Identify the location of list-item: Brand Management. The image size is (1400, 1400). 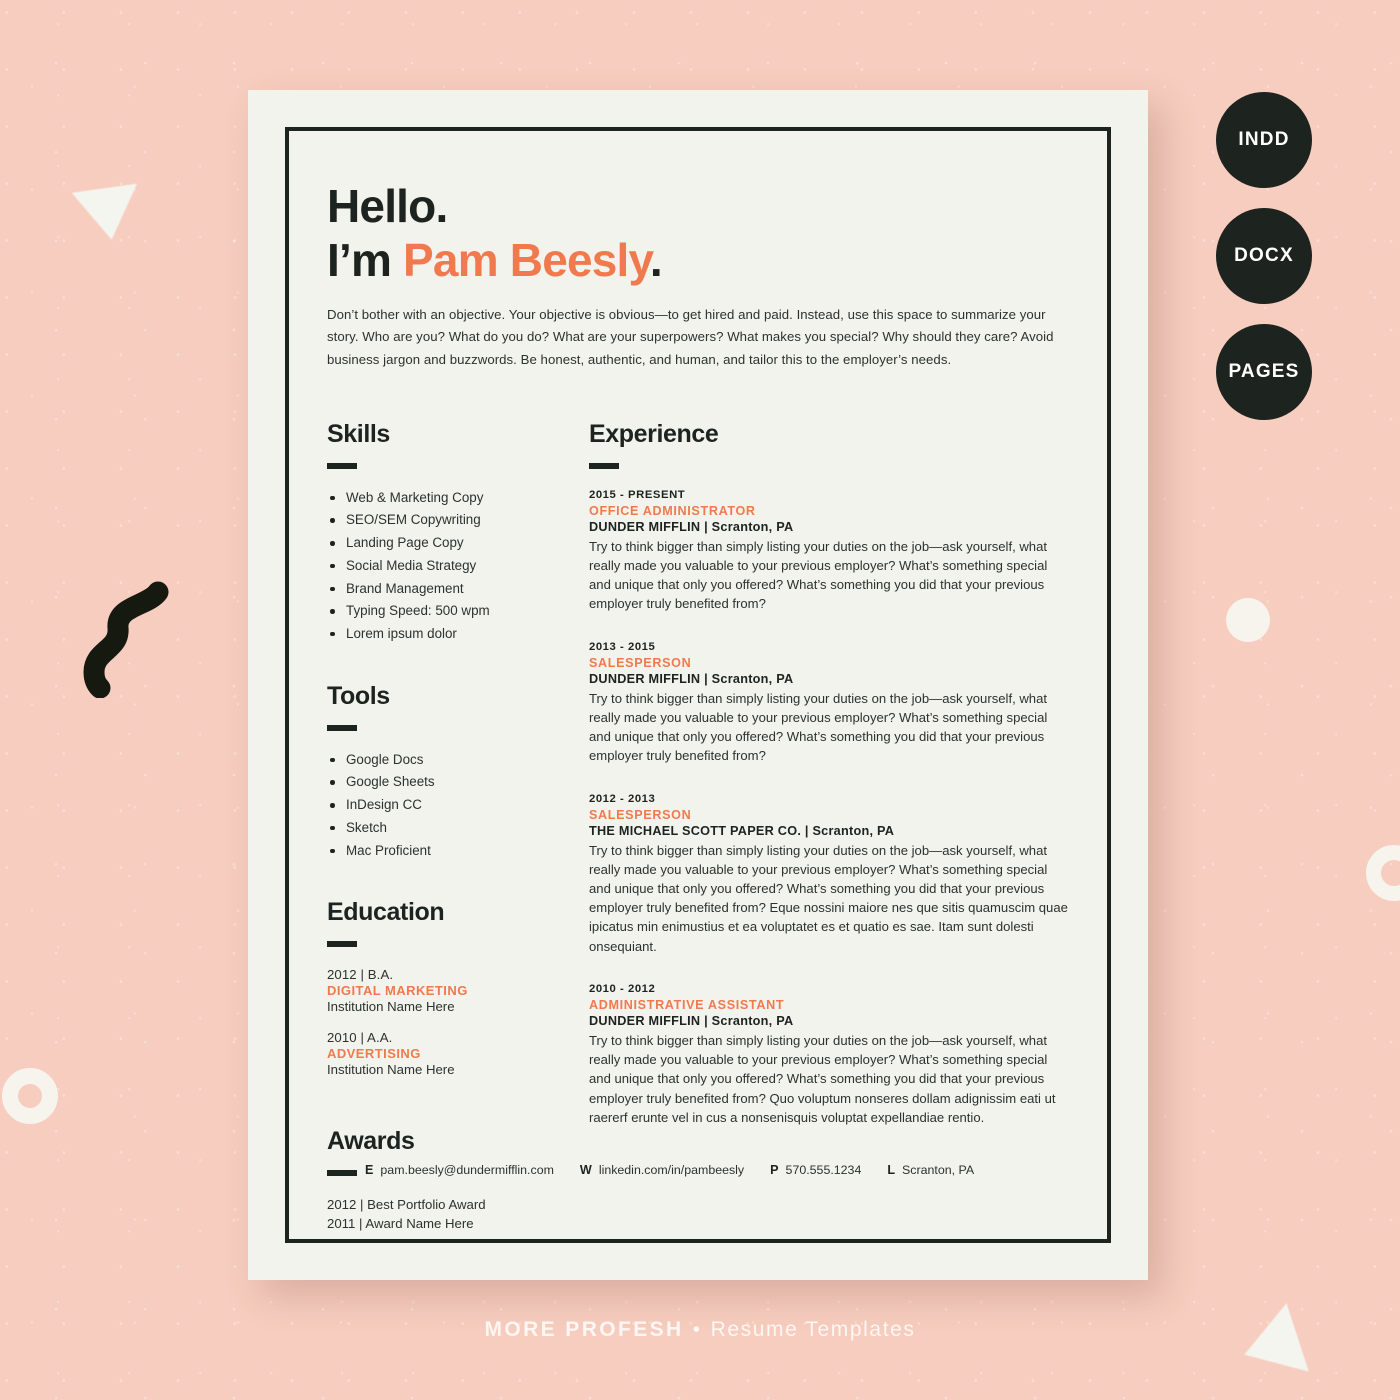
(456, 589).